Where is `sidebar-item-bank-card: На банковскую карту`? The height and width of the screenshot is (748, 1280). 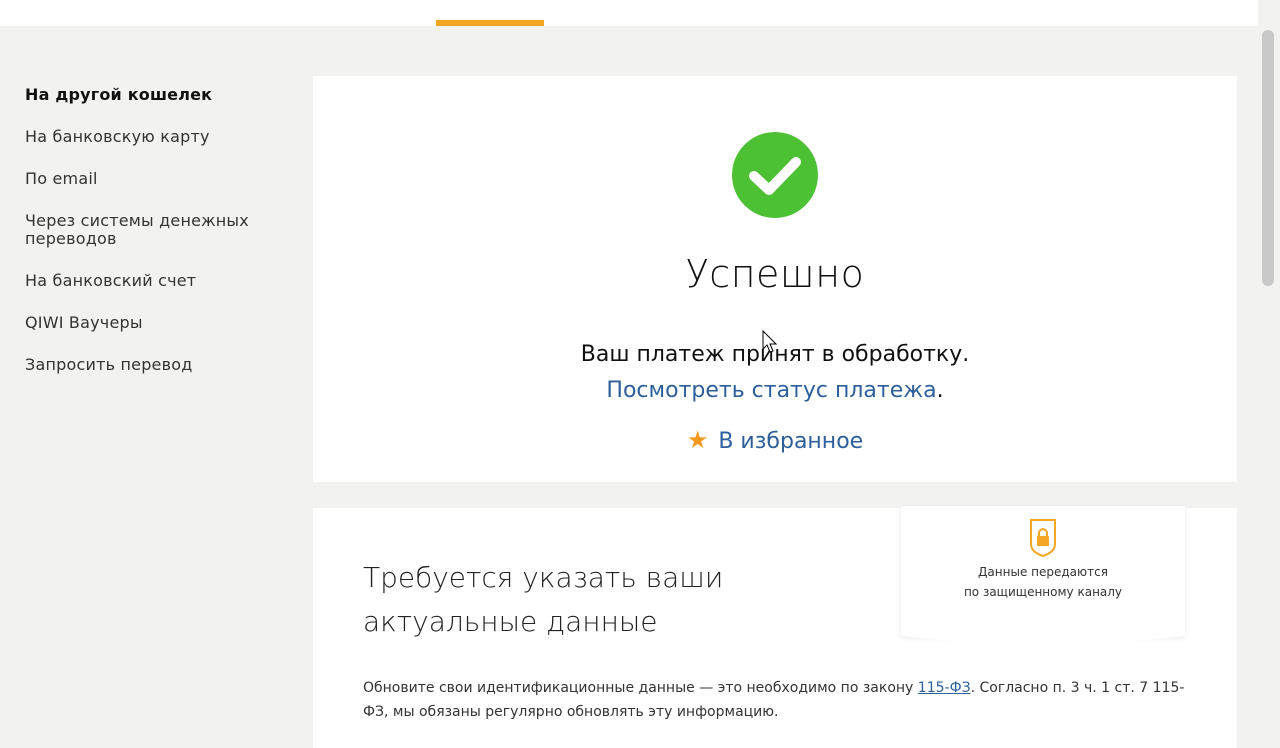
sidebar-item-bank-card: На банковскую карту is located at coordinates (160, 137).